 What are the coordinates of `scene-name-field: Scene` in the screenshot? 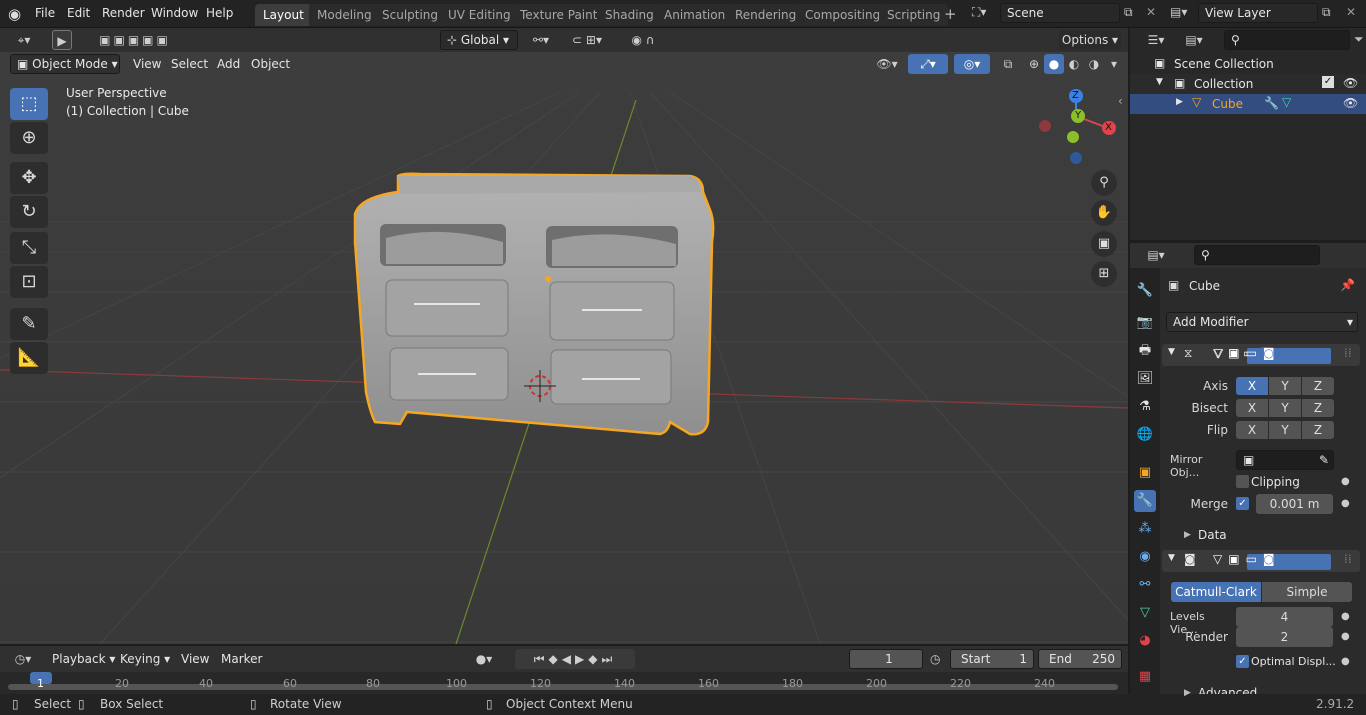 It's located at (1060, 13).